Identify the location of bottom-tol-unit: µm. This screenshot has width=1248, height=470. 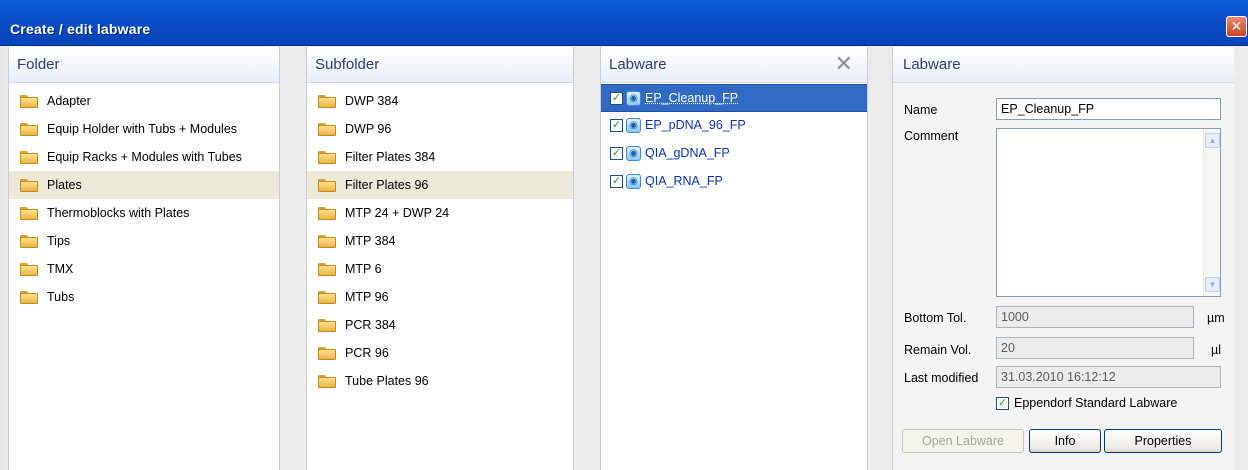
(1216, 318).